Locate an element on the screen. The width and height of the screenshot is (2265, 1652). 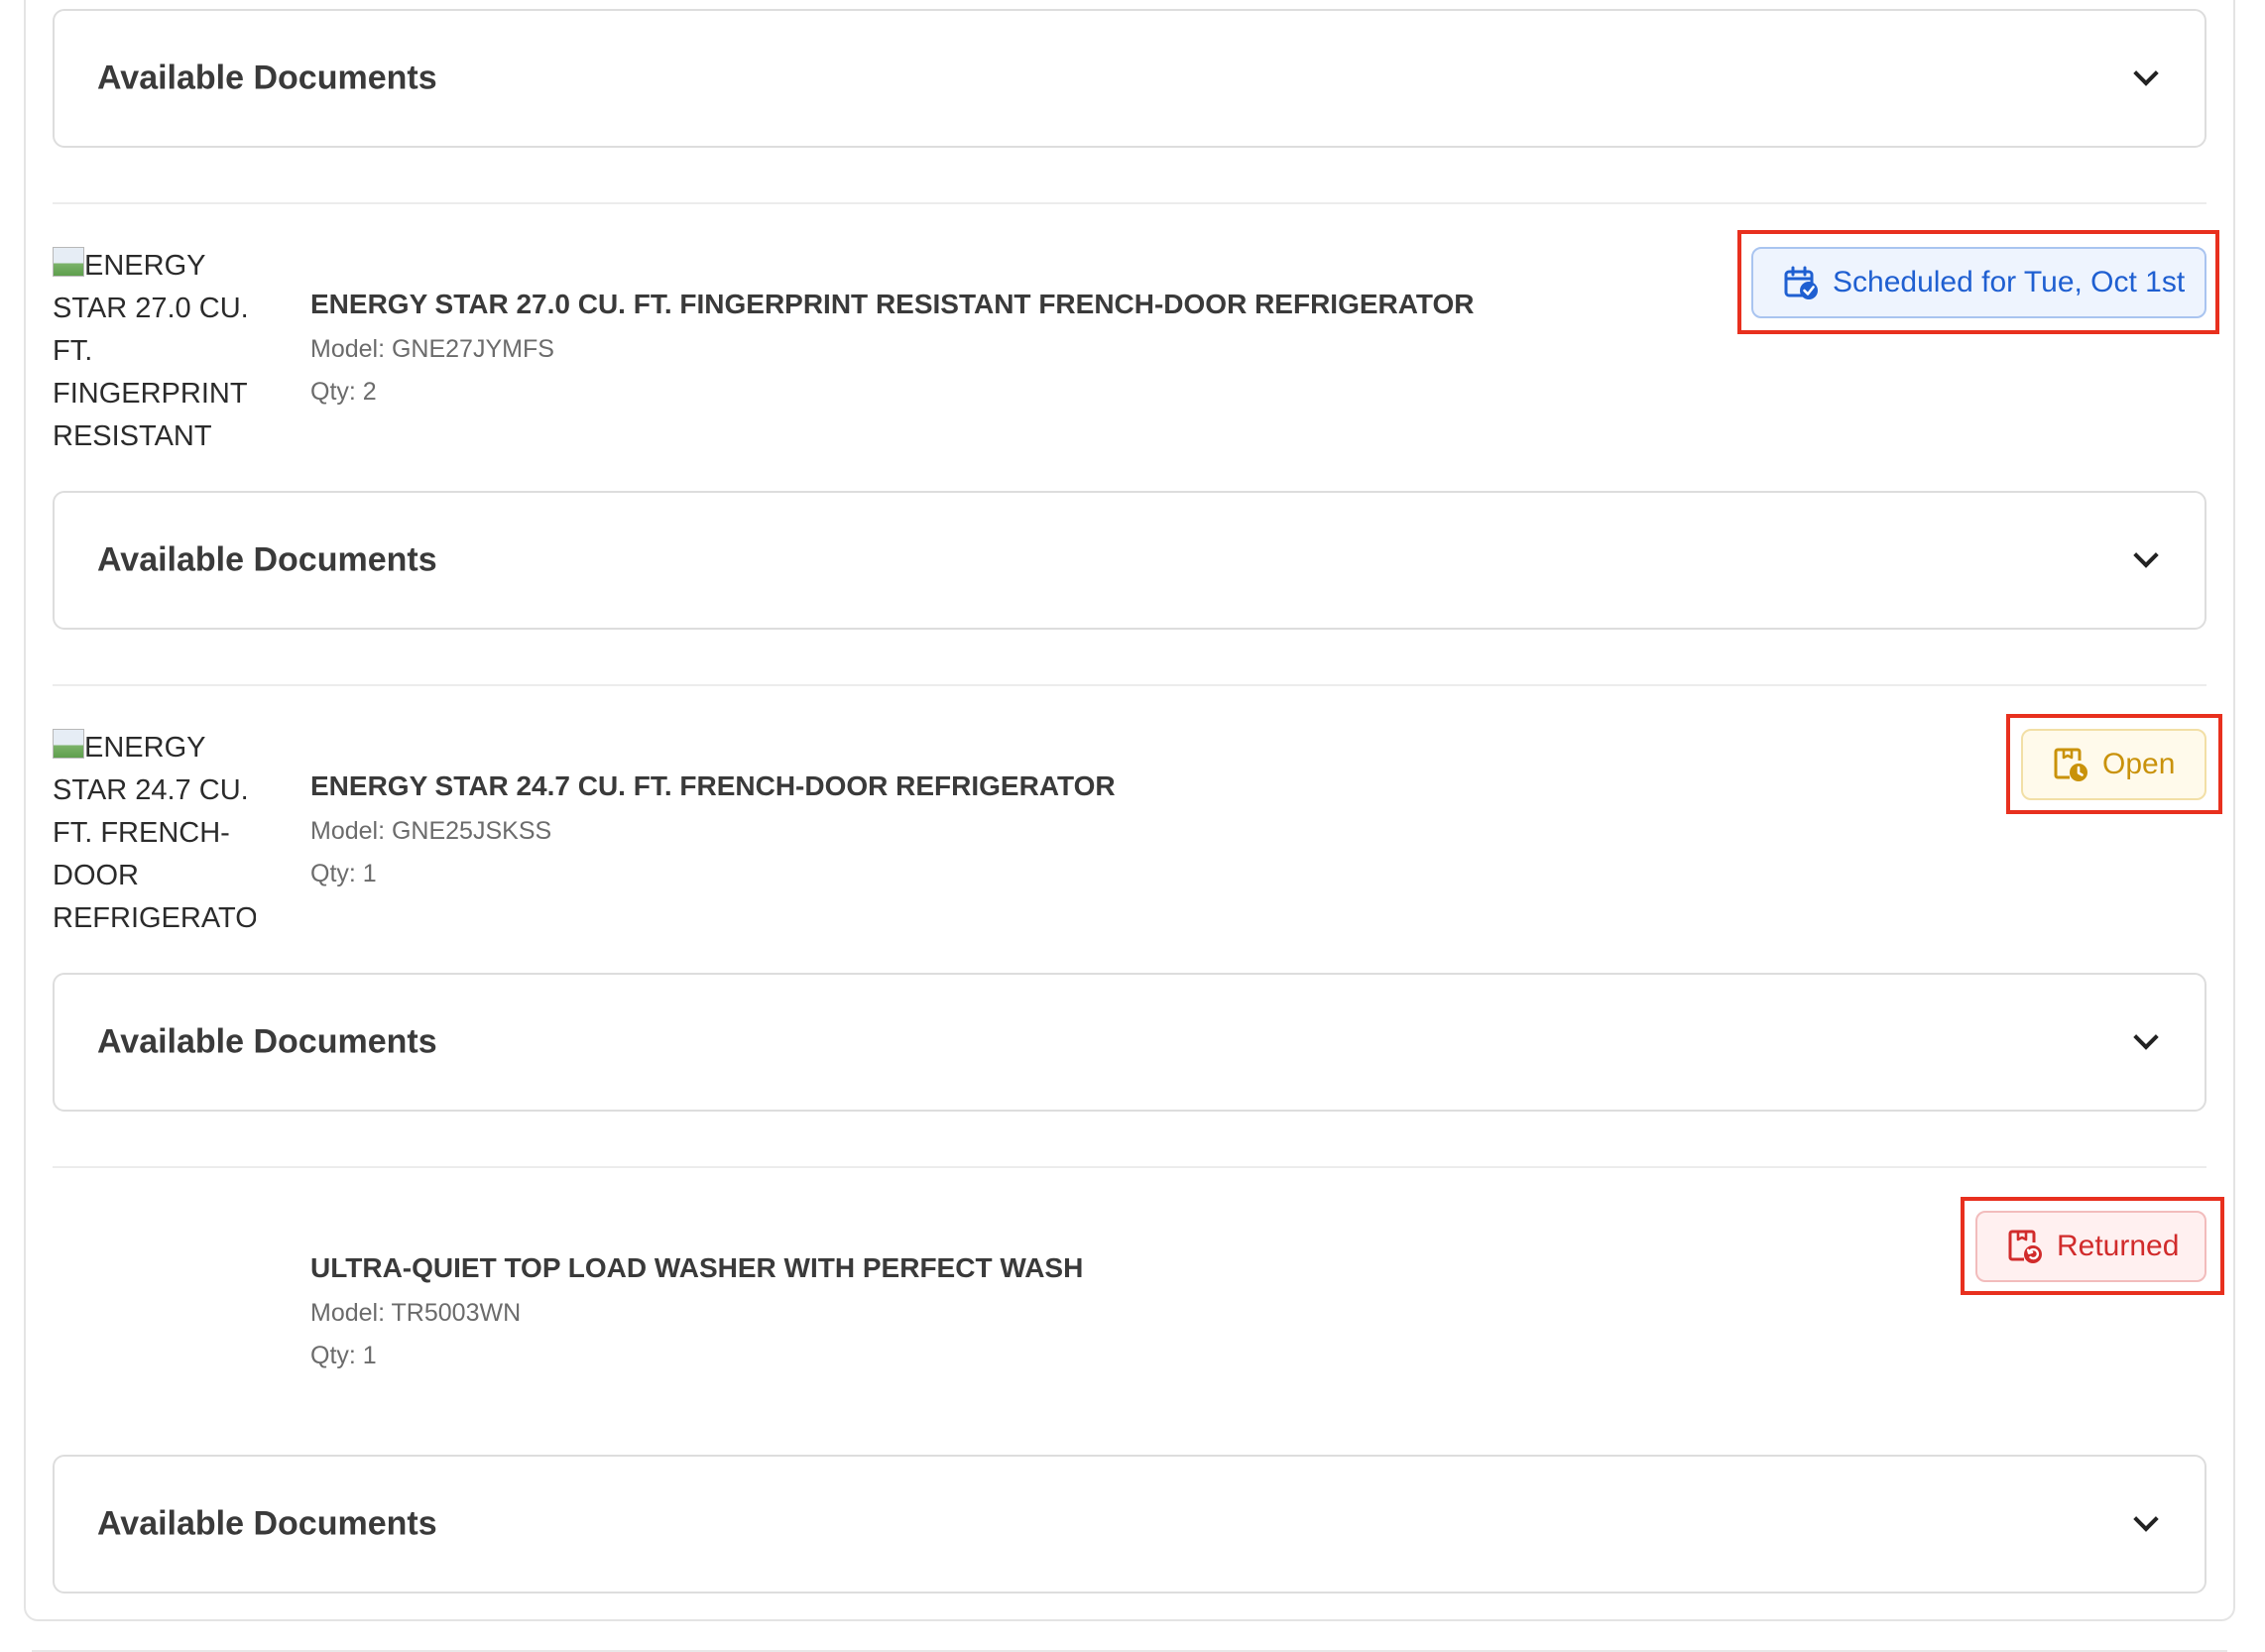
status-label: Open is located at coordinates (2139, 764).